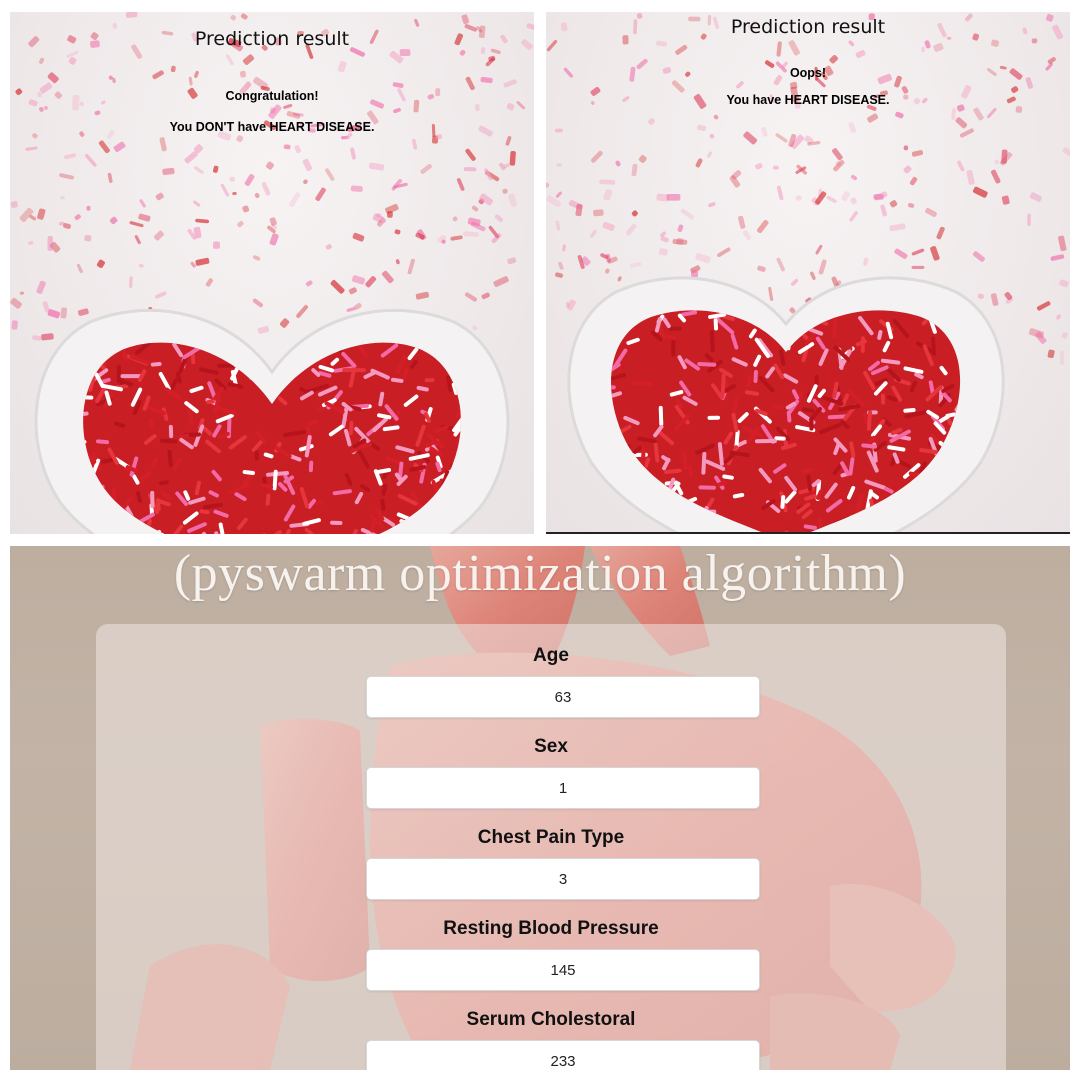 The height and width of the screenshot is (1080, 1080). I want to click on serum-cholestoral-label: Serum Cholestoral, so click(551, 1019).